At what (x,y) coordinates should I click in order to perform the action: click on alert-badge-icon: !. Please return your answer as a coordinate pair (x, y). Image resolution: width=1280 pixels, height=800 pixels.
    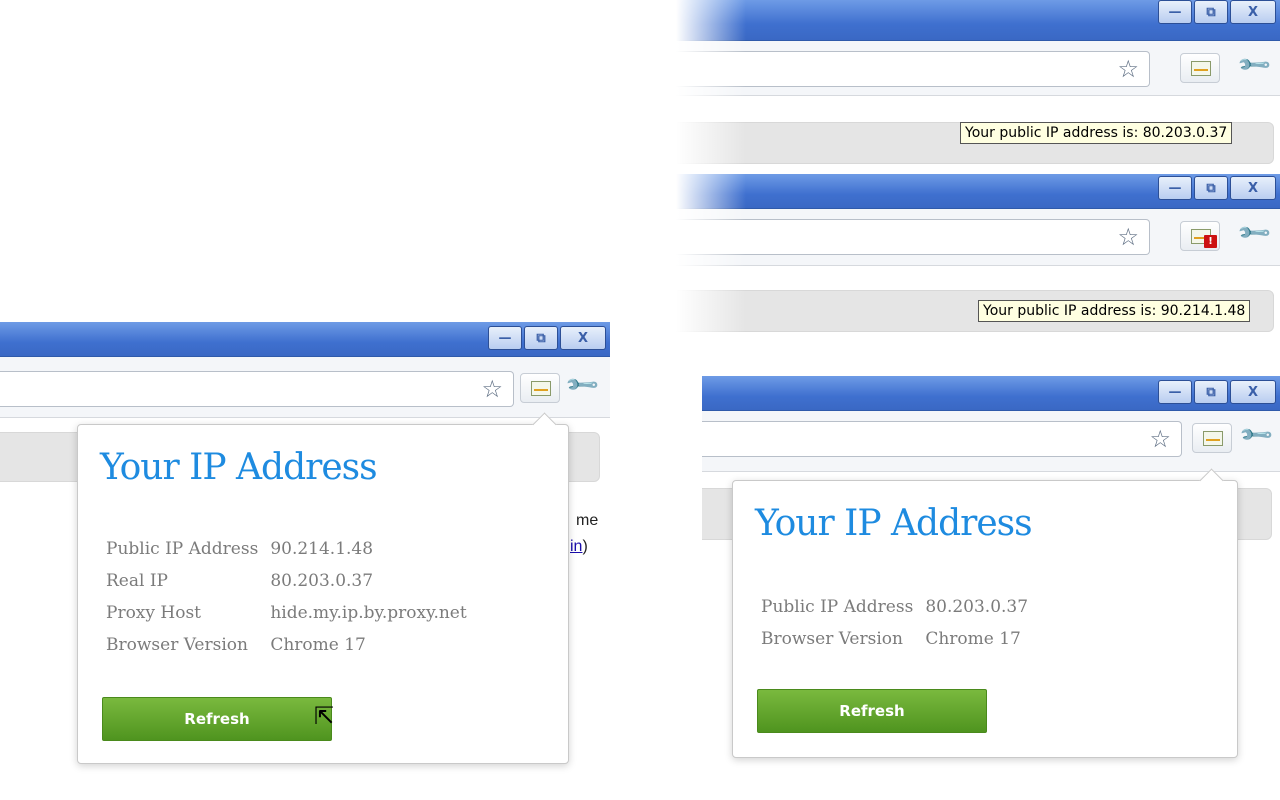
    Looking at the image, I should click on (1210, 241).